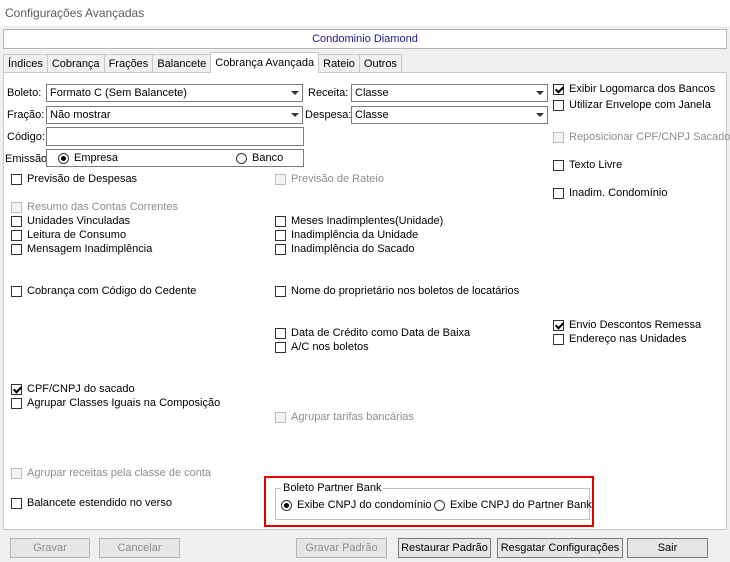 This screenshot has height=562, width=730. Describe the element at coordinates (330, 347) in the screenshot. I see `ac-boletos-label: A/C nos boletos` at that location.